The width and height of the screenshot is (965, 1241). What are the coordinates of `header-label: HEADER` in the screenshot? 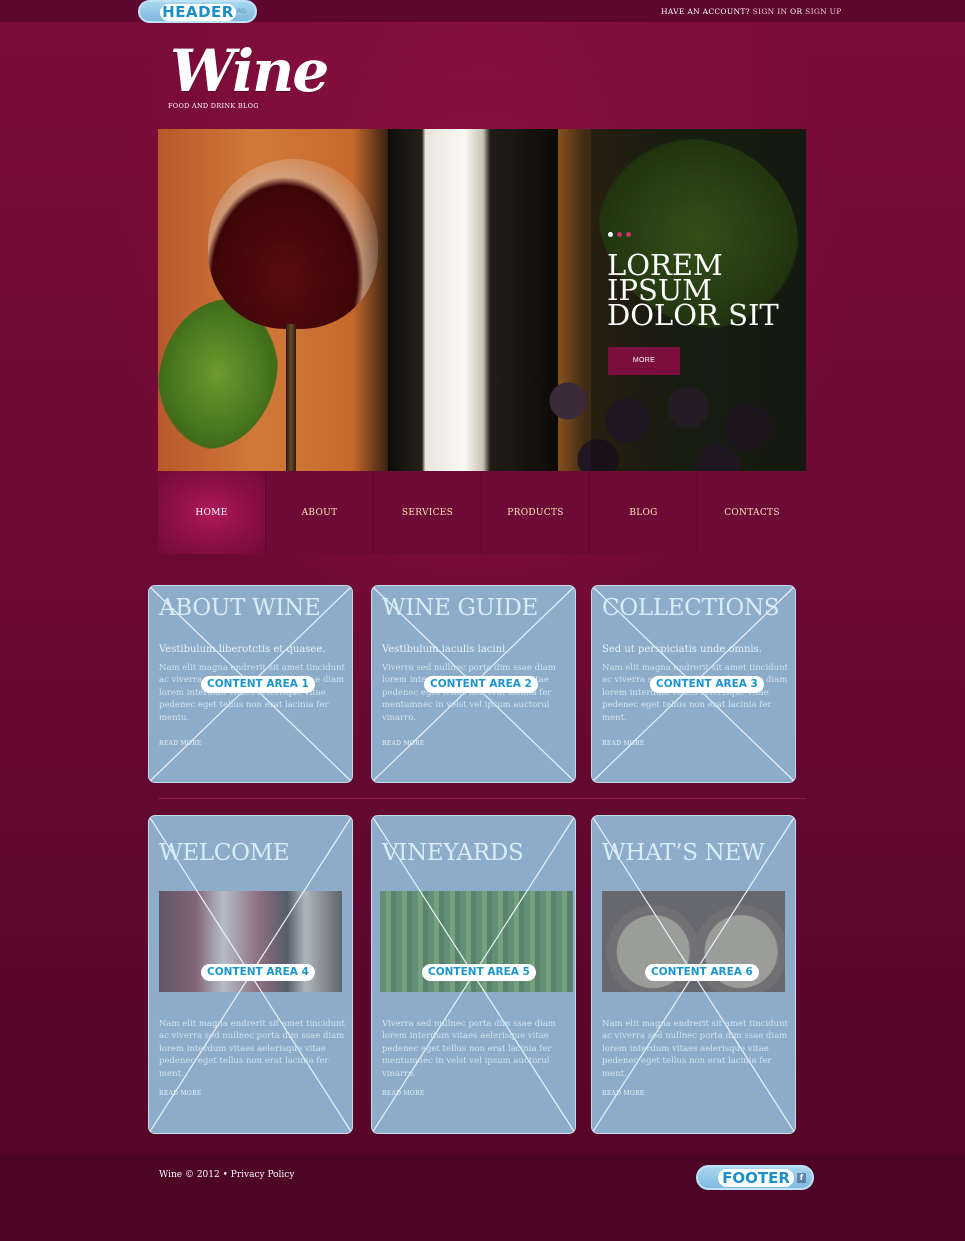 It's located at (198, 12).